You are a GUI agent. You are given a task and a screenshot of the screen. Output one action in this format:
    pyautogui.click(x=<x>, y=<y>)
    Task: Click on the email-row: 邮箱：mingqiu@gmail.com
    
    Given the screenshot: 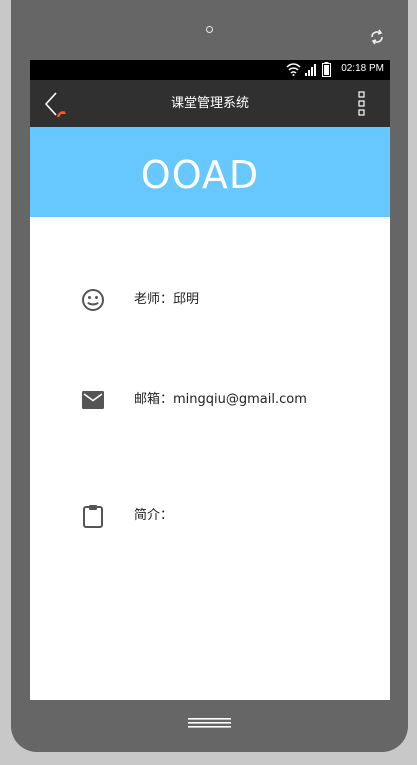 What is the action you would take?
    pyautogui.click(x=210, y=400)
    